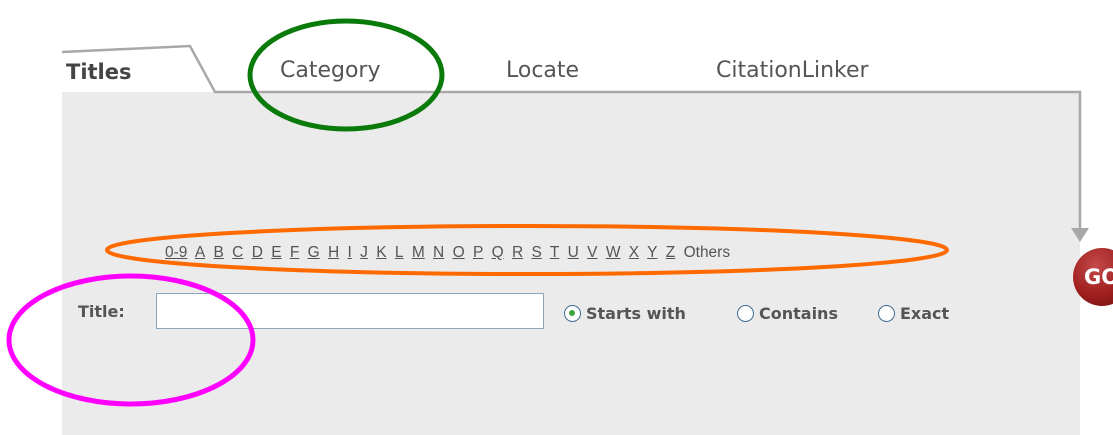  I want to click on alpha-link-j: J, so click(364, 252).